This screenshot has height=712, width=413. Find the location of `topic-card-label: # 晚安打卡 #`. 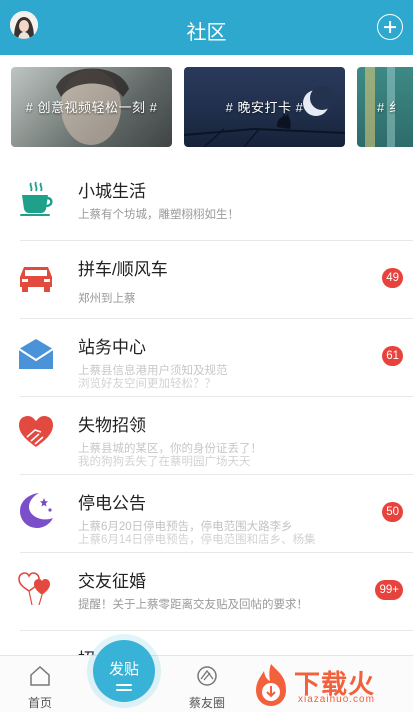

topic-card-label: # 晚安打卡 # is located at coordinates (264, 107).